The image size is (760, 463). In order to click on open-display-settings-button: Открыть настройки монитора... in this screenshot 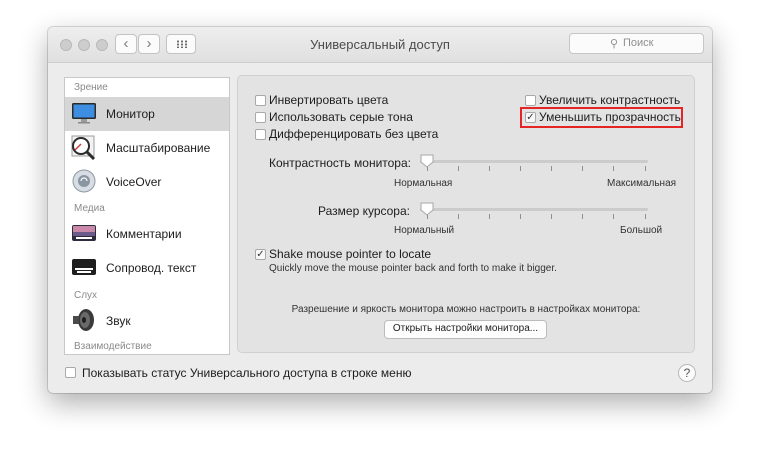, I will do `click(465, 329)`.